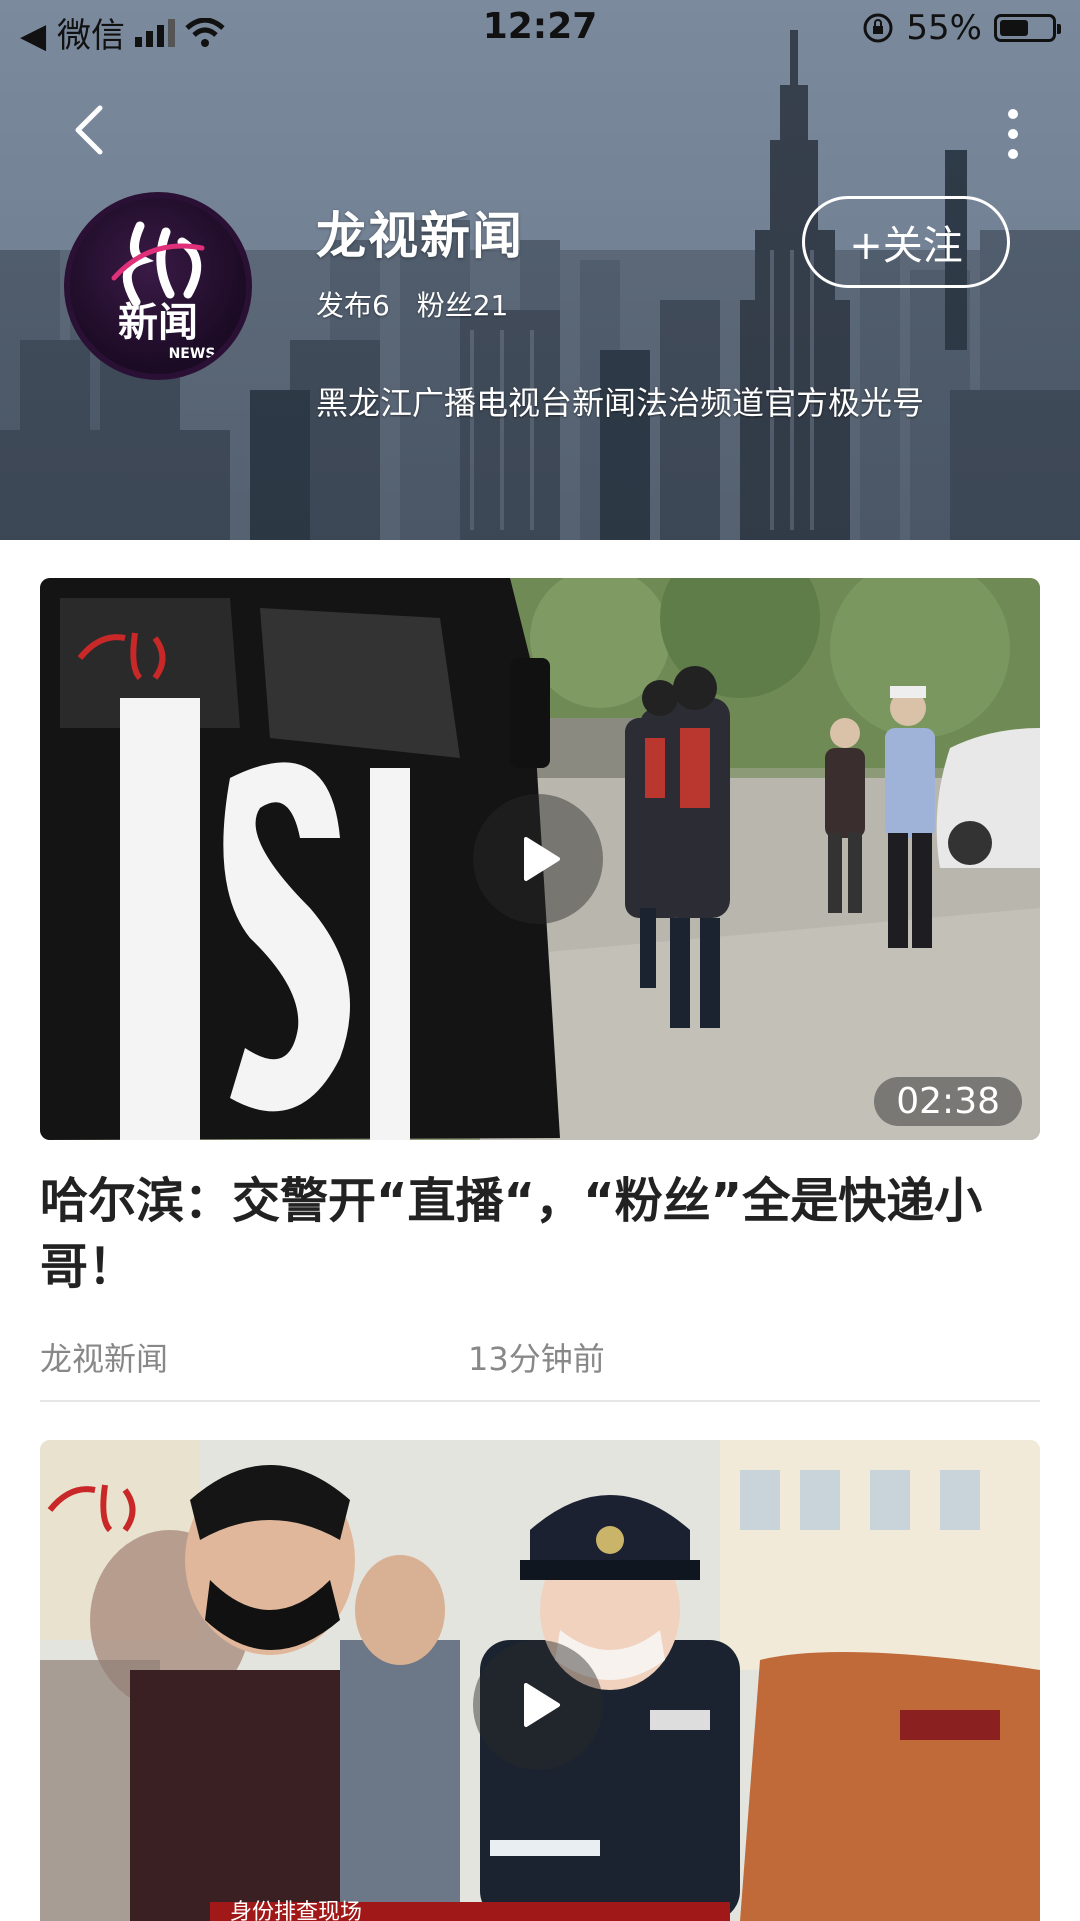  I want to click on rotation-lock-icon, so click(878, 28).